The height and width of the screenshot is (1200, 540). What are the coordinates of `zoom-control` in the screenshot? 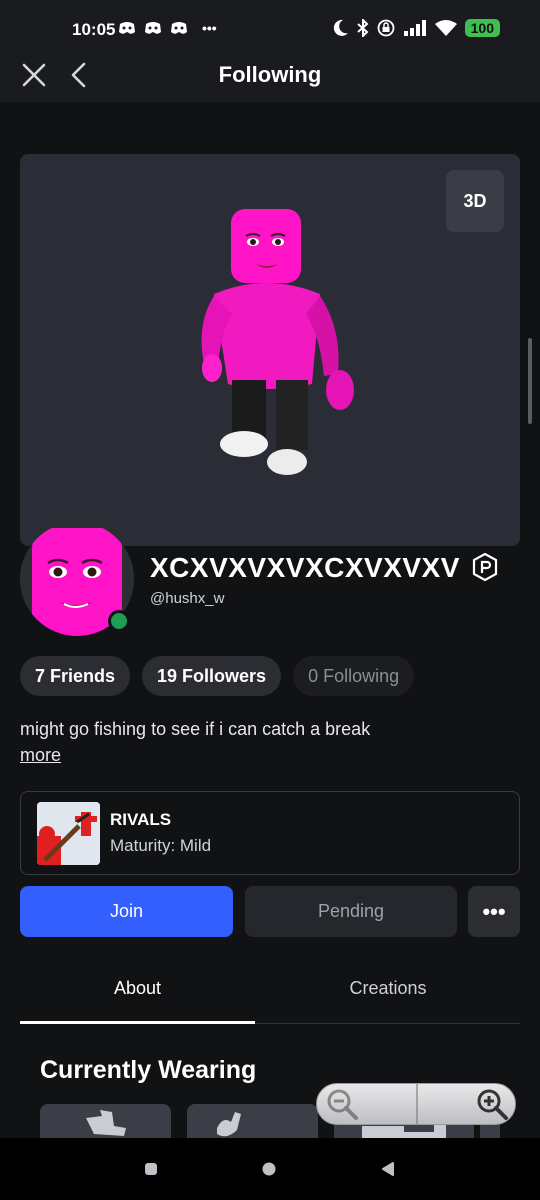 It's located at (416, 1104).